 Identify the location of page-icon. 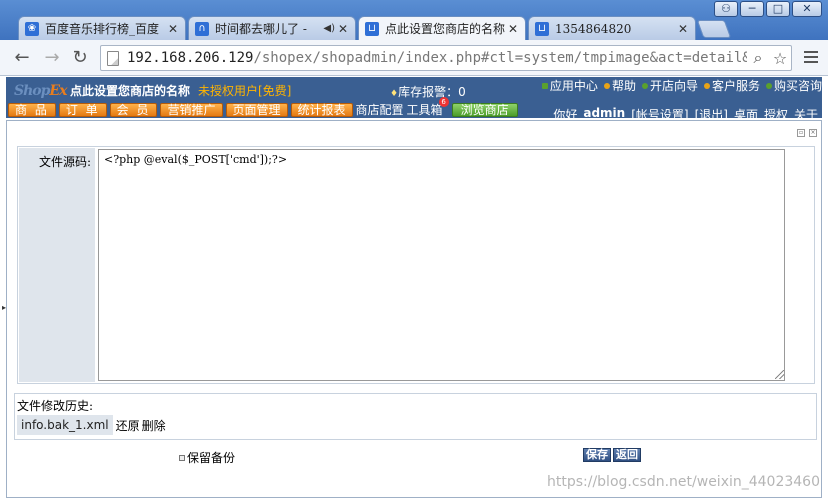
(113, 58).